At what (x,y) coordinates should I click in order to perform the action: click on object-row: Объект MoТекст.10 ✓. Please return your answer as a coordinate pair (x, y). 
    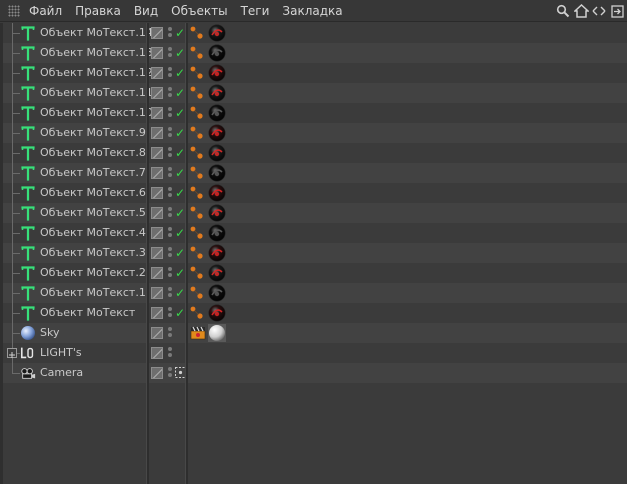
    Looking at the image, I should click on (313, 113).